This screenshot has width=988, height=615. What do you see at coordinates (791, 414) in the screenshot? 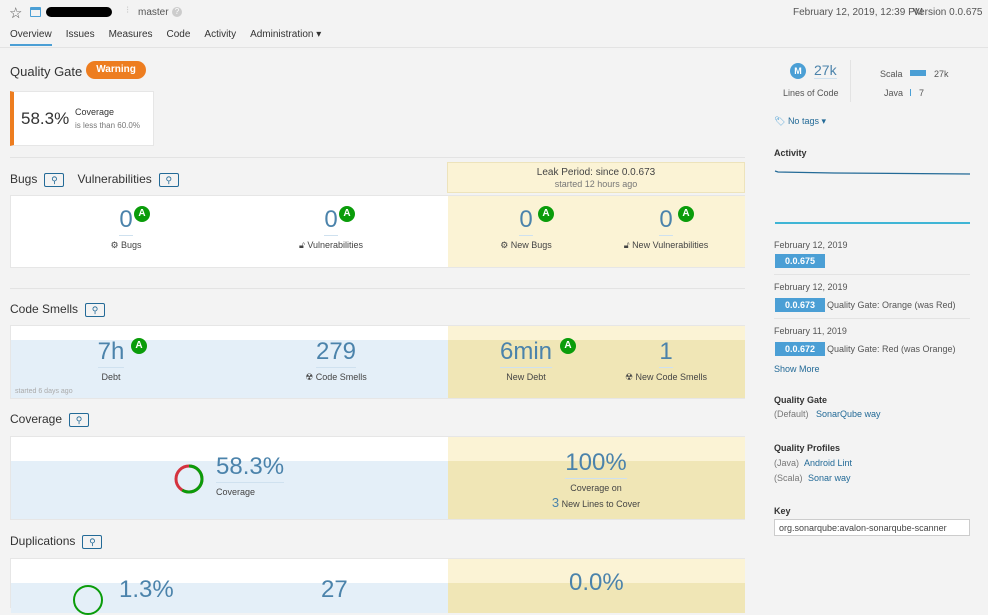
I see `quality-gate-default-label: (Default)` at bounding box center [791, 414].